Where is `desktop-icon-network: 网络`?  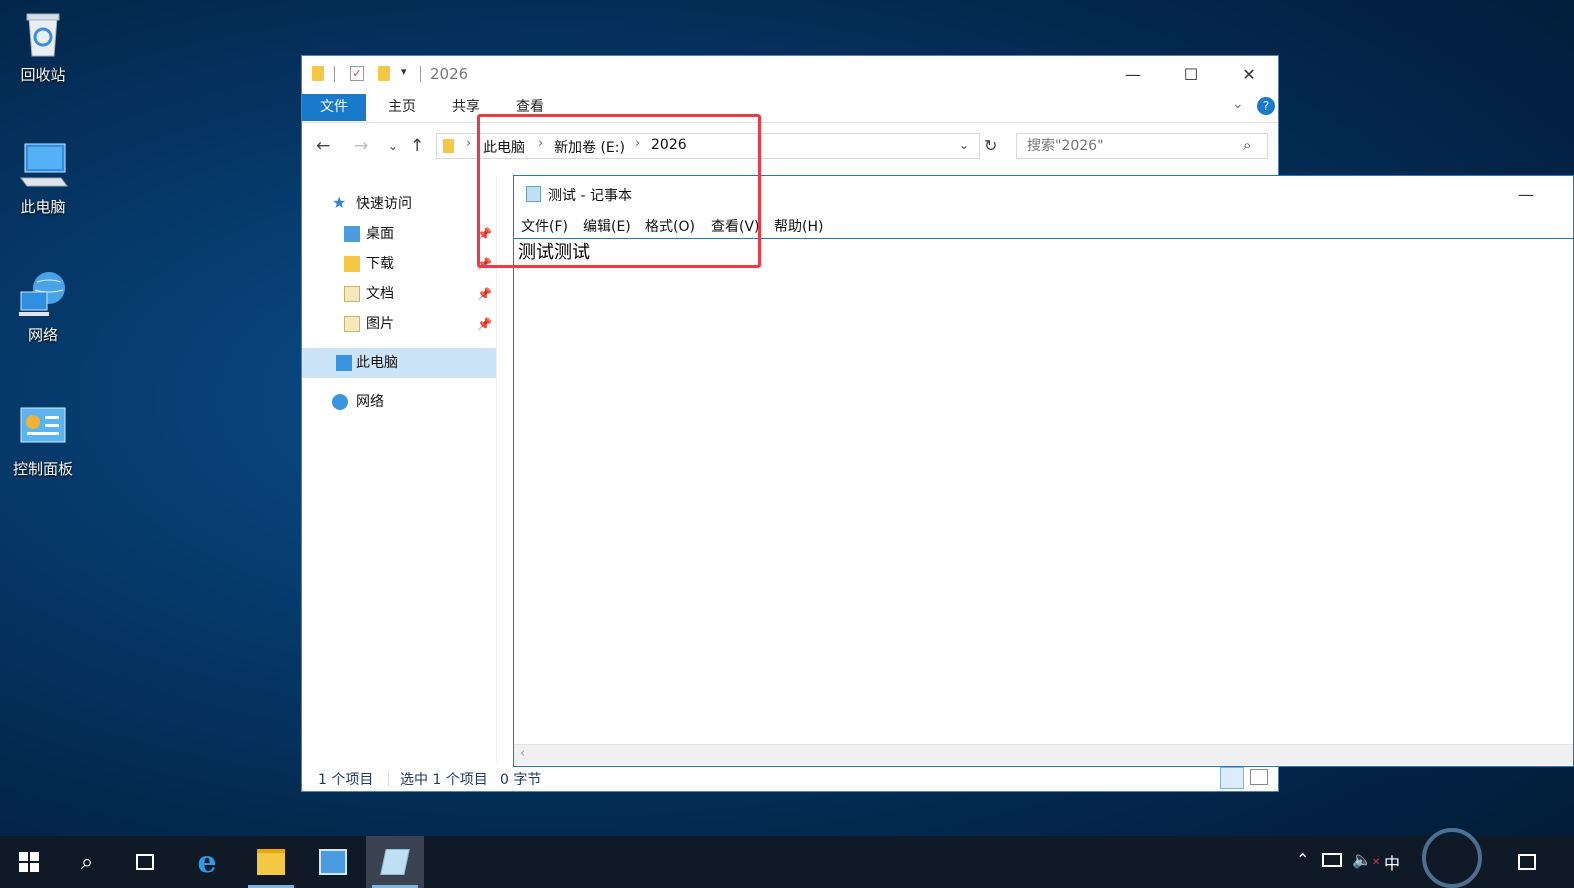 desktop-icon-network: 网络 is located at coordinates (43, 306).